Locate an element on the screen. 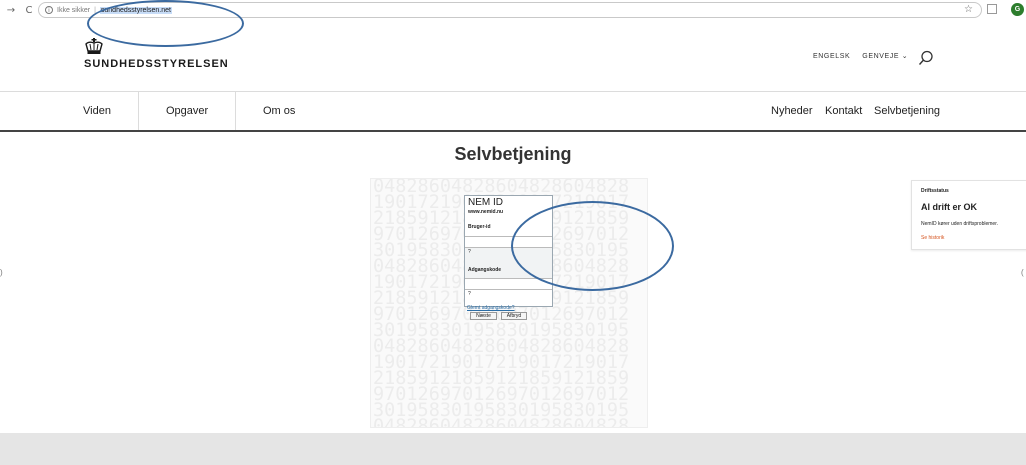  status-description: NemID kører uden driftsproblemer. is located at coordinates (959, 224).